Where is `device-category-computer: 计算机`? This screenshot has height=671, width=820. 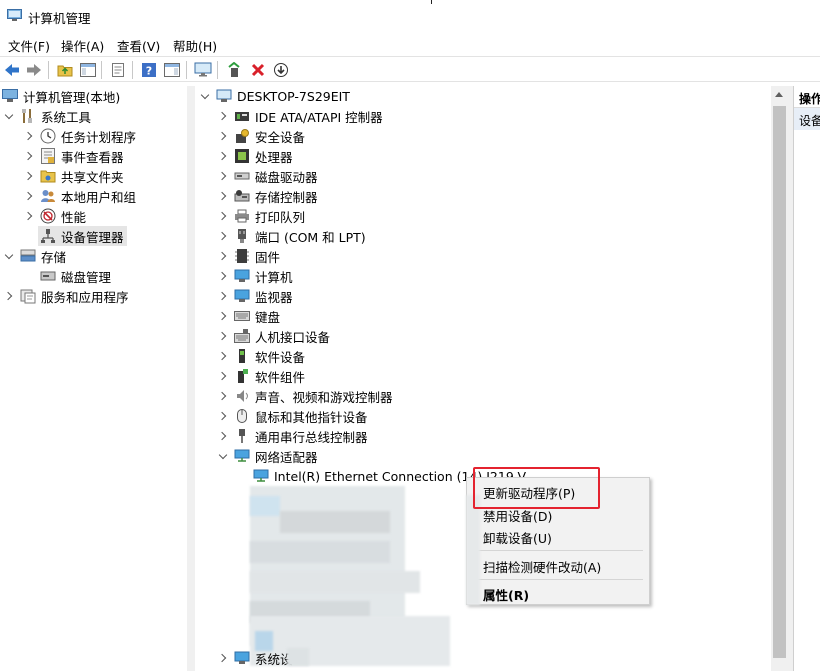 device-category-computer: 计算机 is located at coordinates (255, 276).